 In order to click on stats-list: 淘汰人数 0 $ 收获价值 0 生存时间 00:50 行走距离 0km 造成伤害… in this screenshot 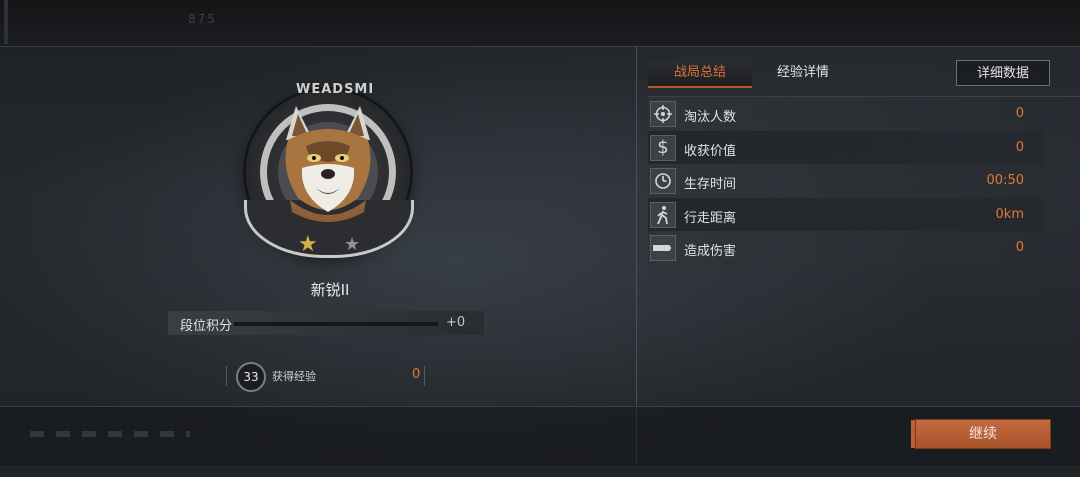, I will do `click(846, 181)`.